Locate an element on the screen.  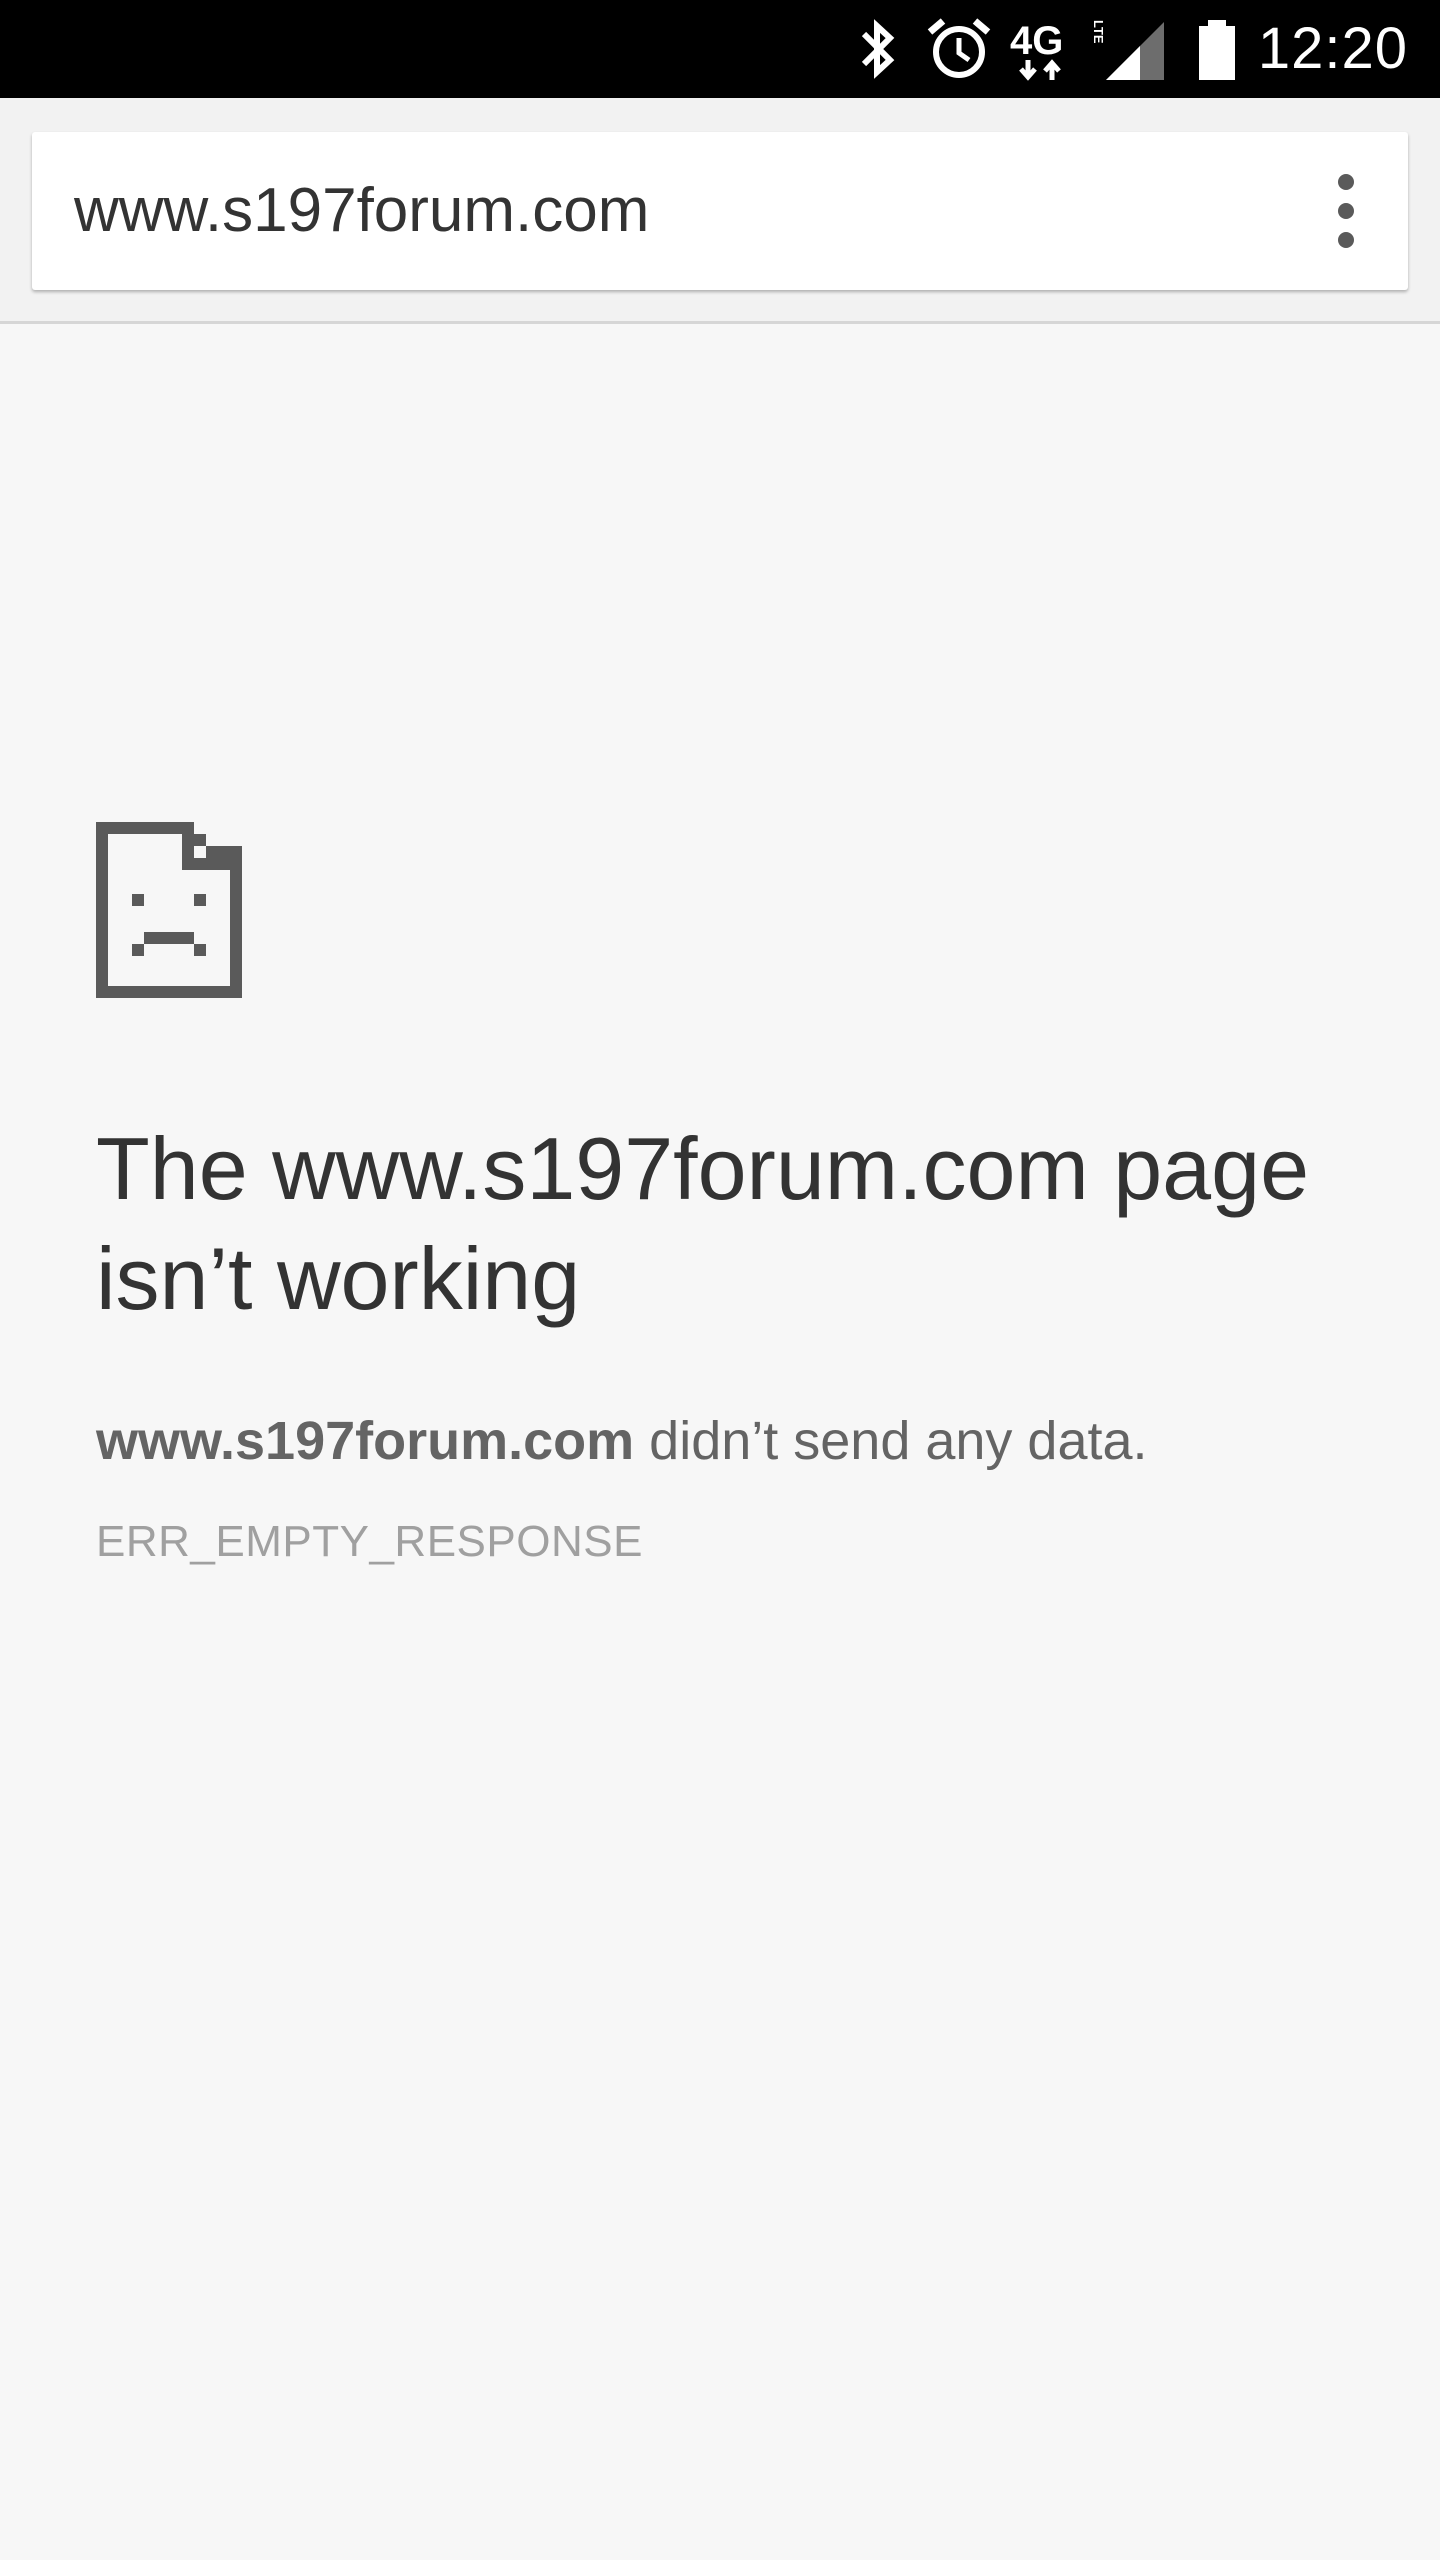
more-vert-icon is located at coordinates (1346, 211).